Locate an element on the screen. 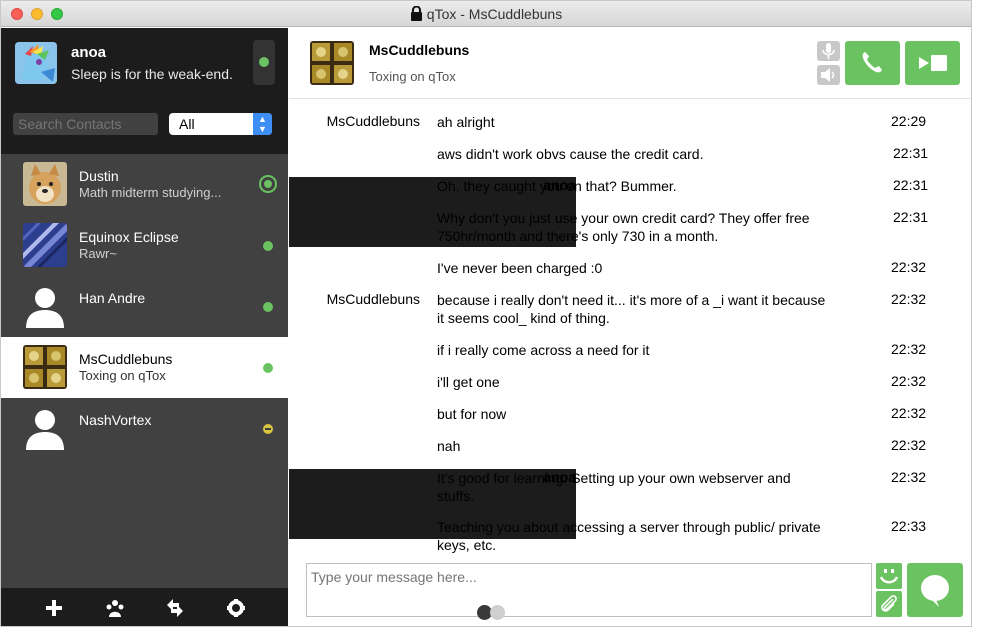 The height and width of the screenshot is (627, 989). attach-icon is located at coordinates (889, 603).